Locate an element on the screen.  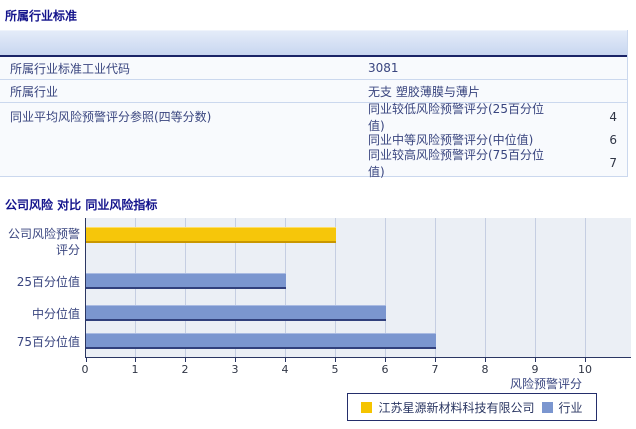
category-label-median: 中分位值 is located at coordinates (55, 314).